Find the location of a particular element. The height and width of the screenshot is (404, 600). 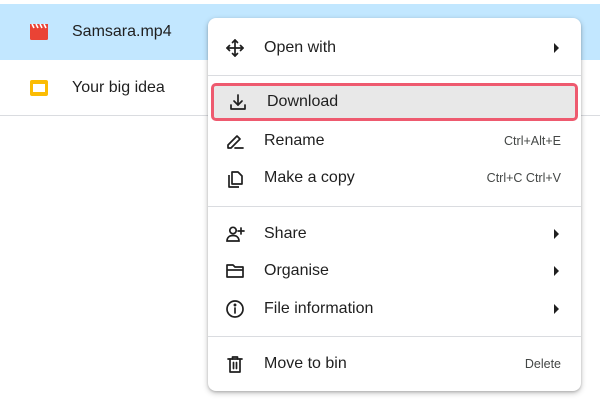

trash-icon is located at coordinates (235, 364).